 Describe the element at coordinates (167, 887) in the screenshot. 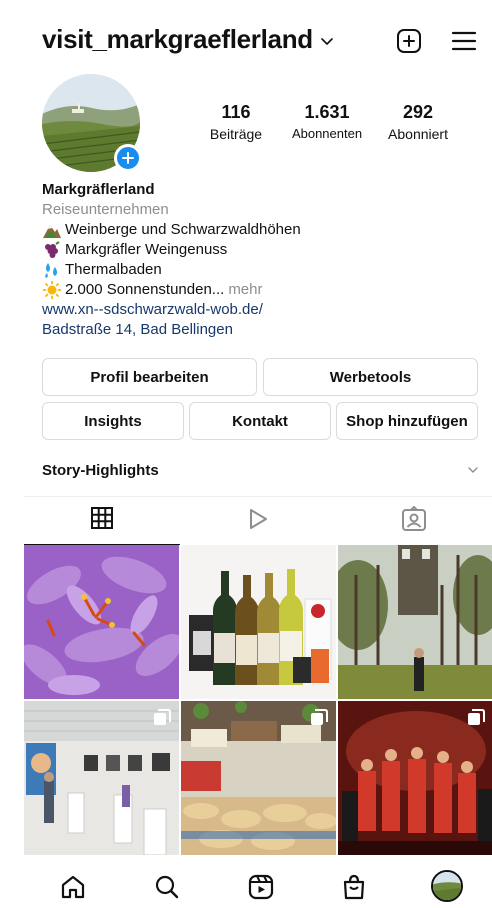

I see `search-icon` at that location.